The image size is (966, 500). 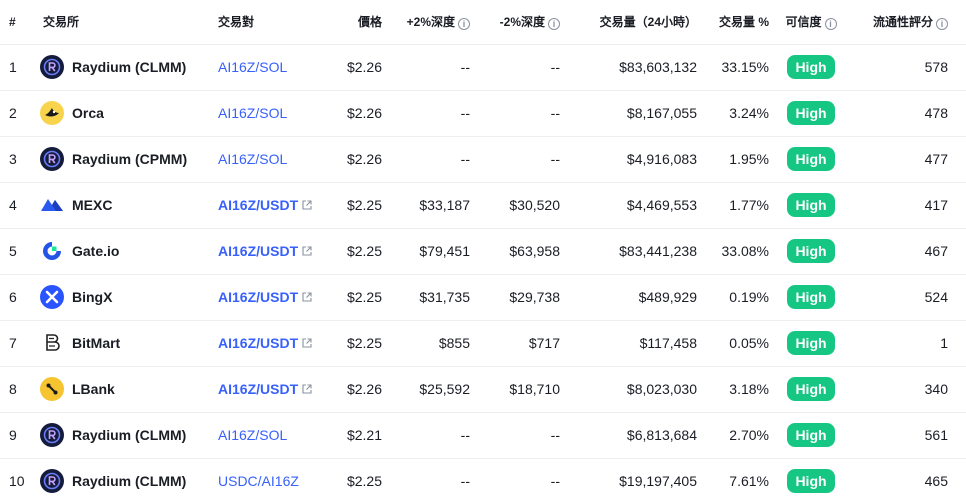 What do you see at coordinates (13, 205) in the screenshot?
I see `rank-cell: 4` at bounding box center [13, 205].